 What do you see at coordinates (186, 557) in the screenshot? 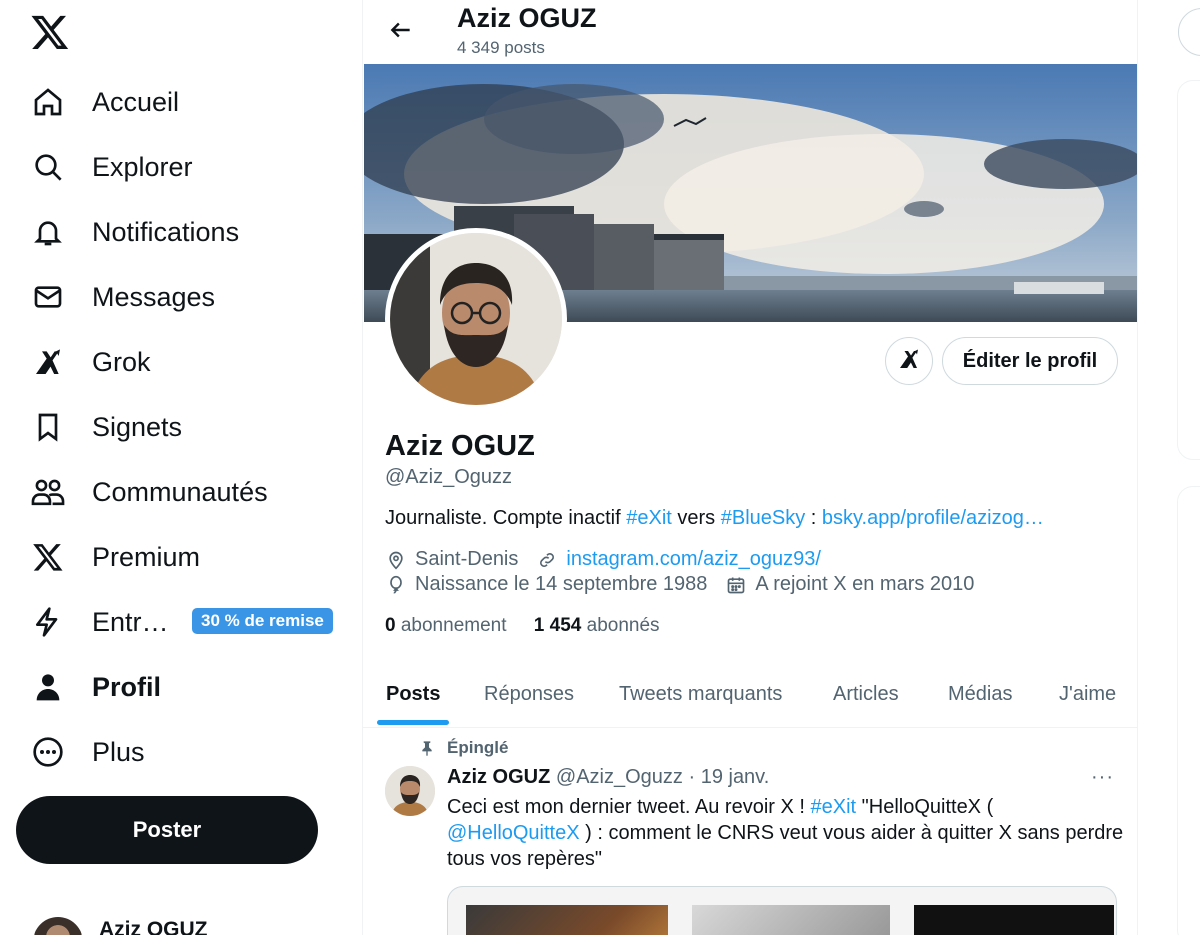
I see `nav-item-premium: Premium` at bounding box center [186, 557].